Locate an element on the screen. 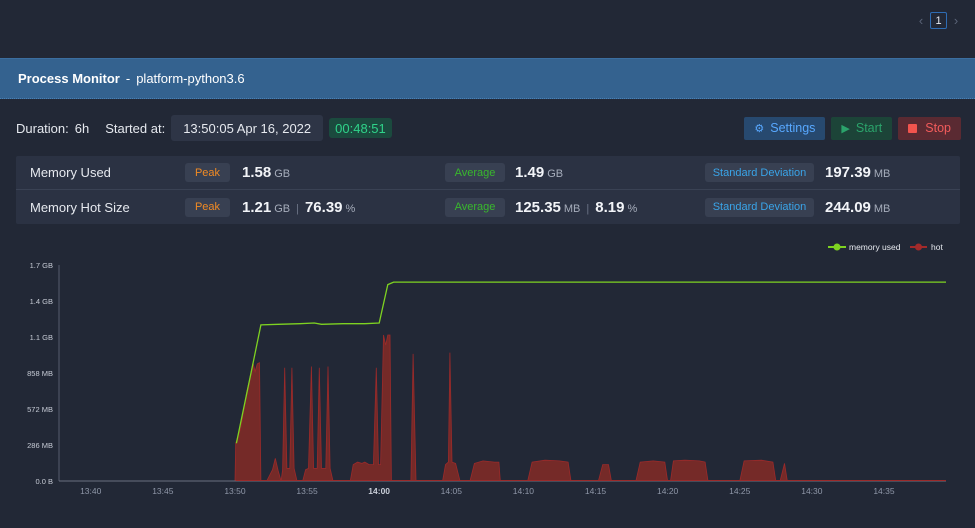 This screenshot has width=975, height=528. x-tick-label: 14:05 is located at coordinates (452, 491).